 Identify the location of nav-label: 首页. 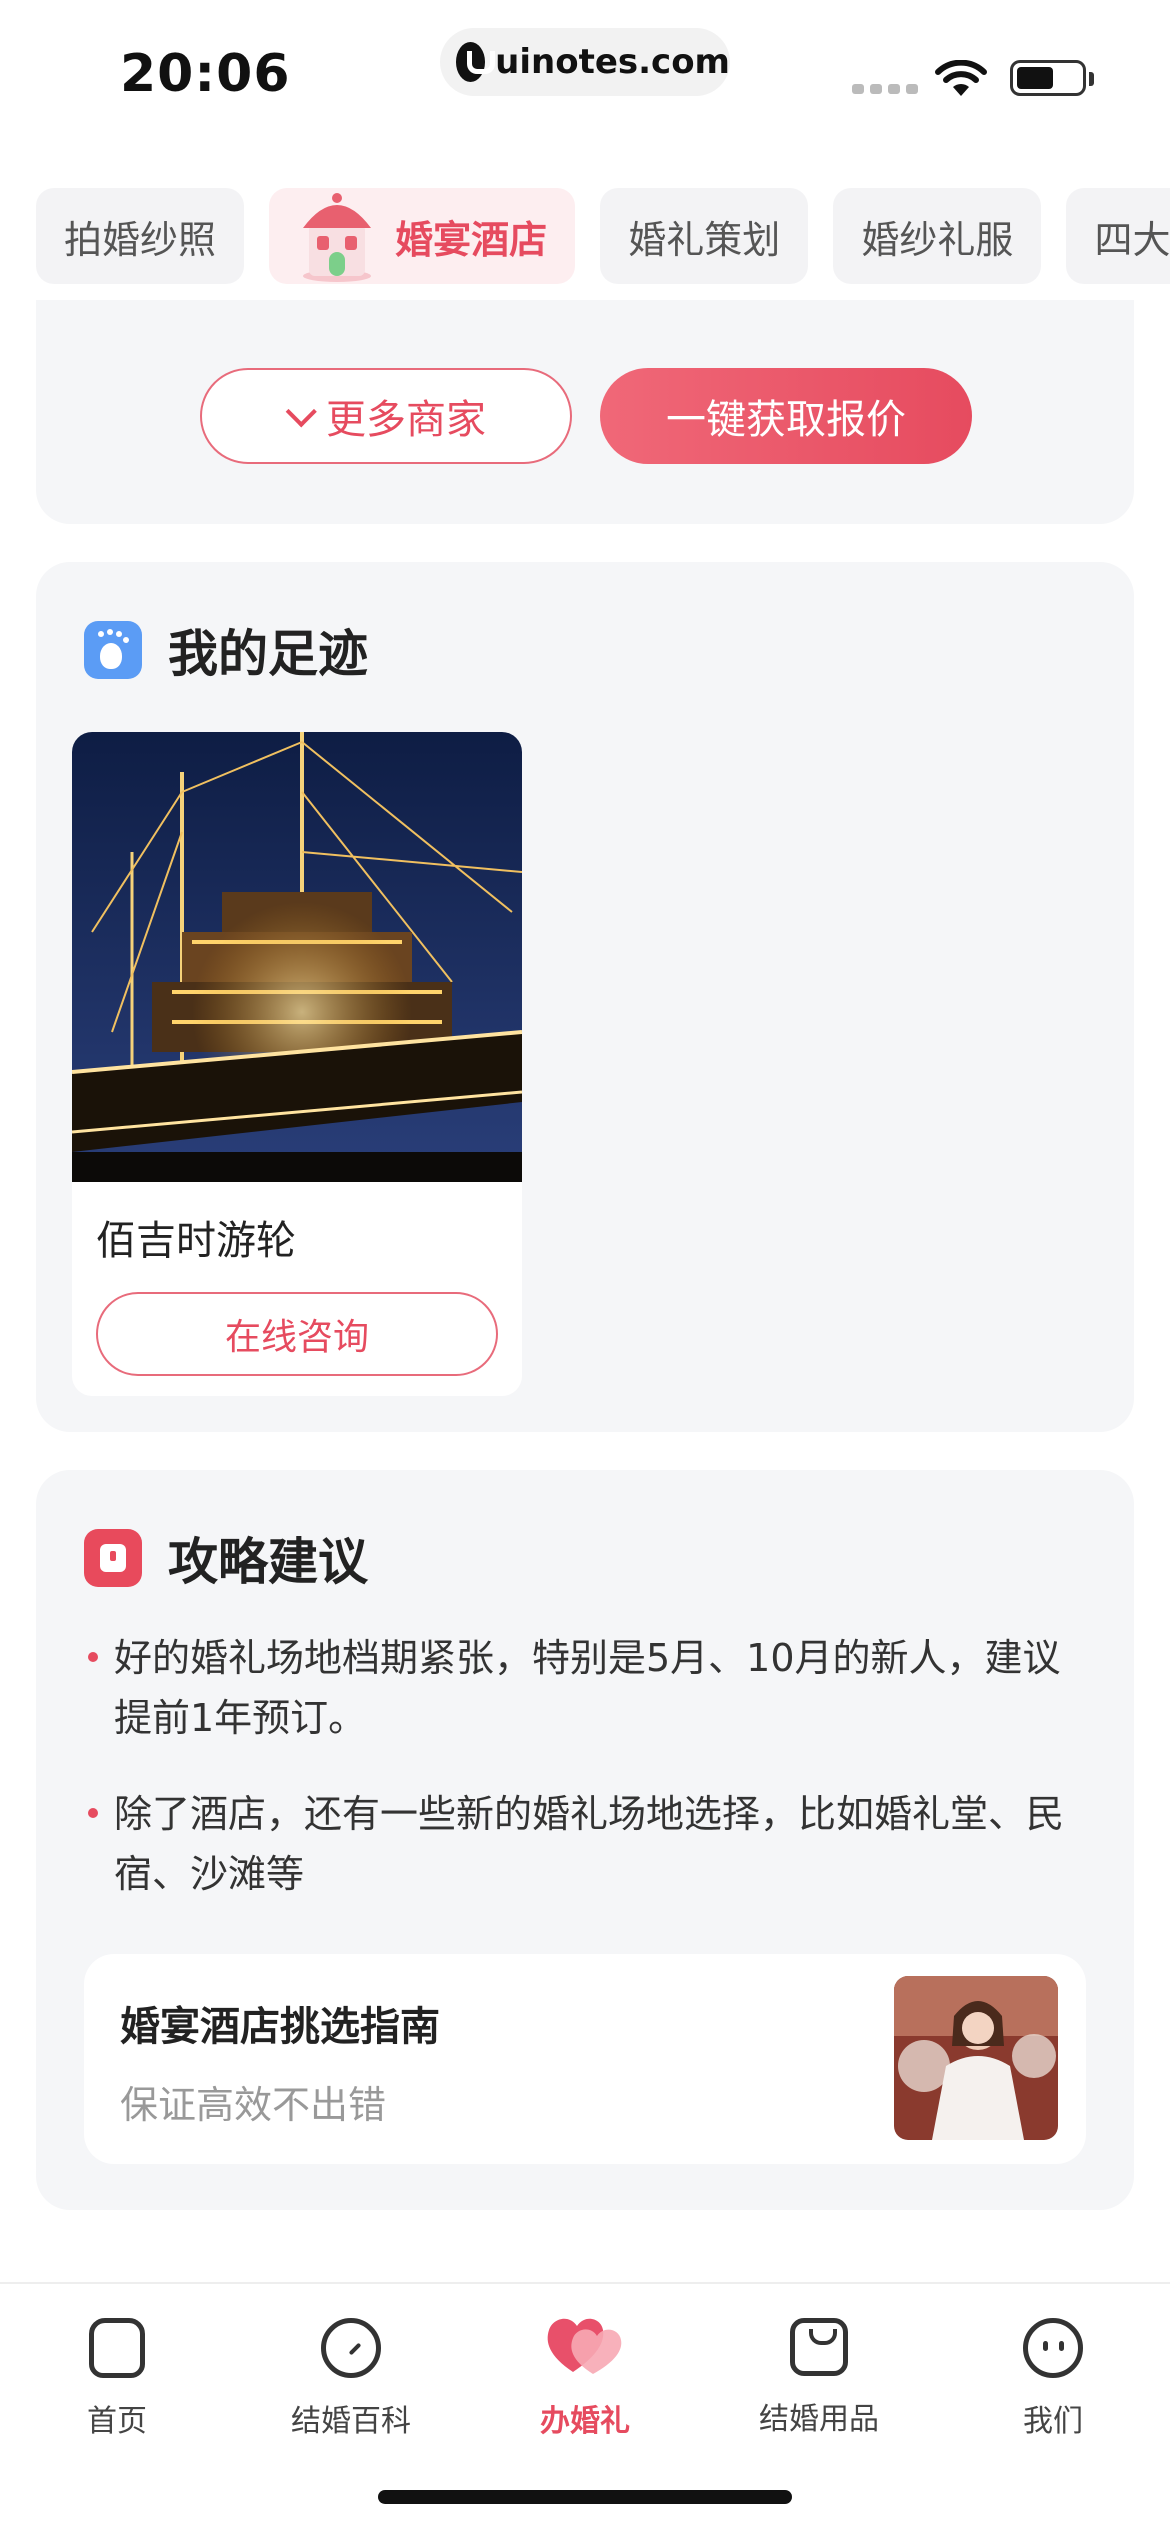
(117, 2421).